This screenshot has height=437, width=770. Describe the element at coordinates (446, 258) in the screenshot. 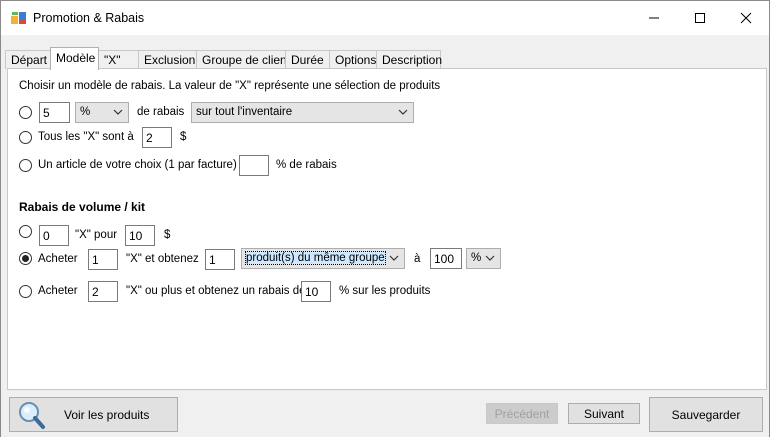

I see `discount-amount-input` at that location.